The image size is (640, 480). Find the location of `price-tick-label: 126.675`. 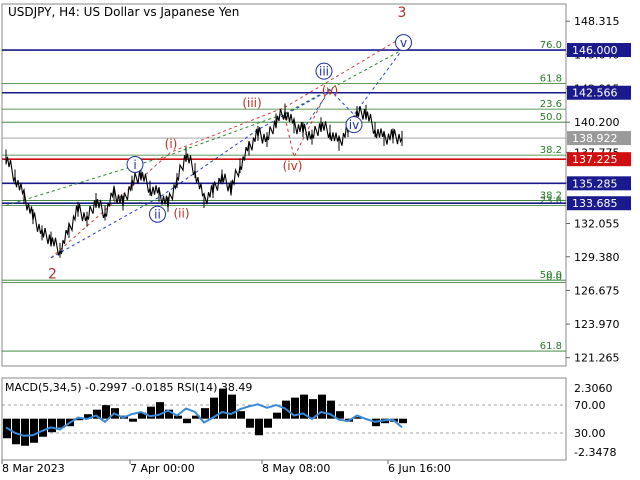

price-tick-label: 126.675 is located at coordinates (597, 290).